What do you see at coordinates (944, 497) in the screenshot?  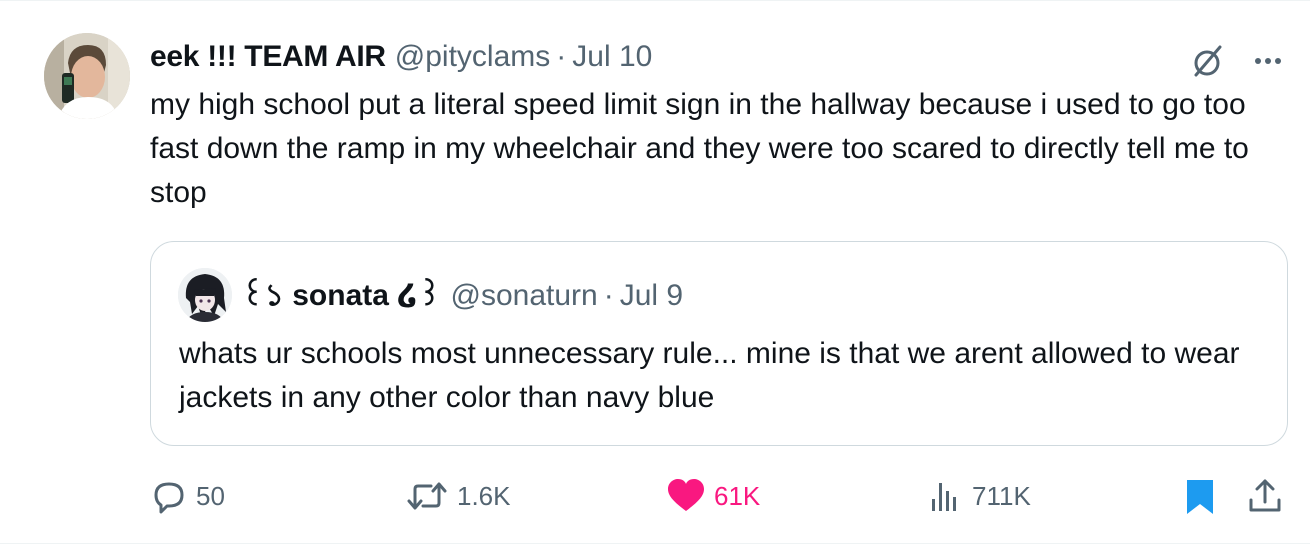 I see `bar-chart-icon` at bounding box center [944, 497].